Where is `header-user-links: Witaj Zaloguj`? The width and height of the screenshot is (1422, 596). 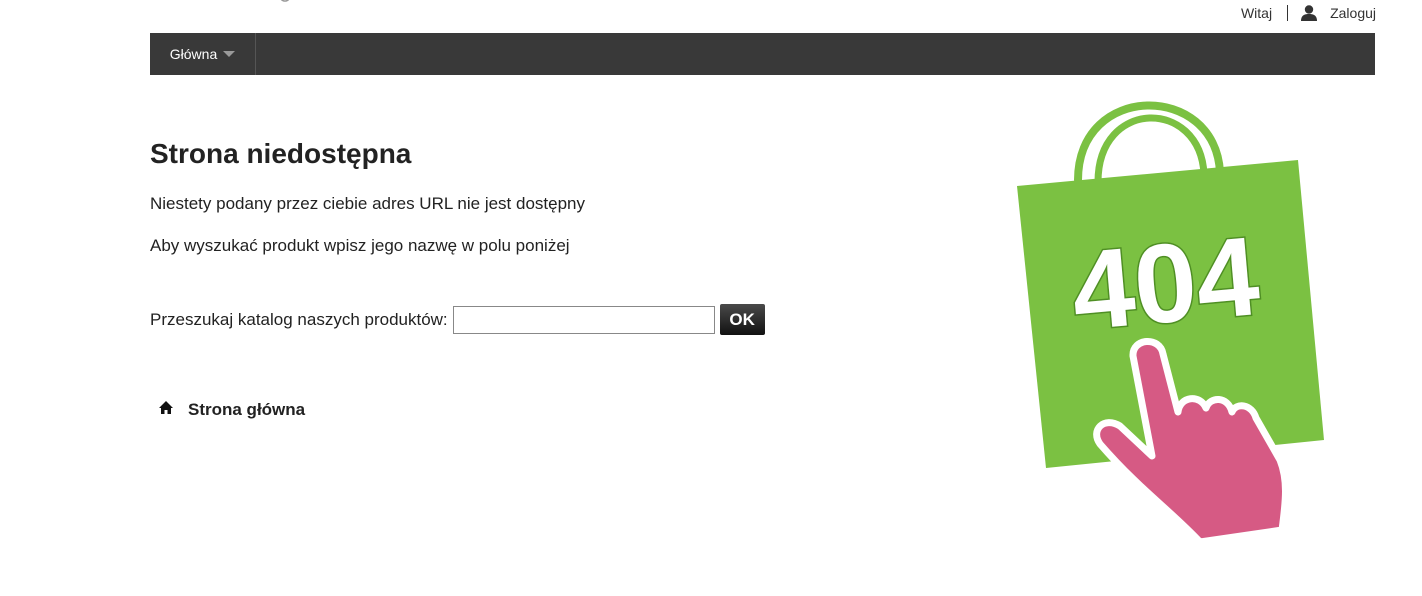
header-user-links: Witaj Zaloguj is located at coordinates (1308, 13).